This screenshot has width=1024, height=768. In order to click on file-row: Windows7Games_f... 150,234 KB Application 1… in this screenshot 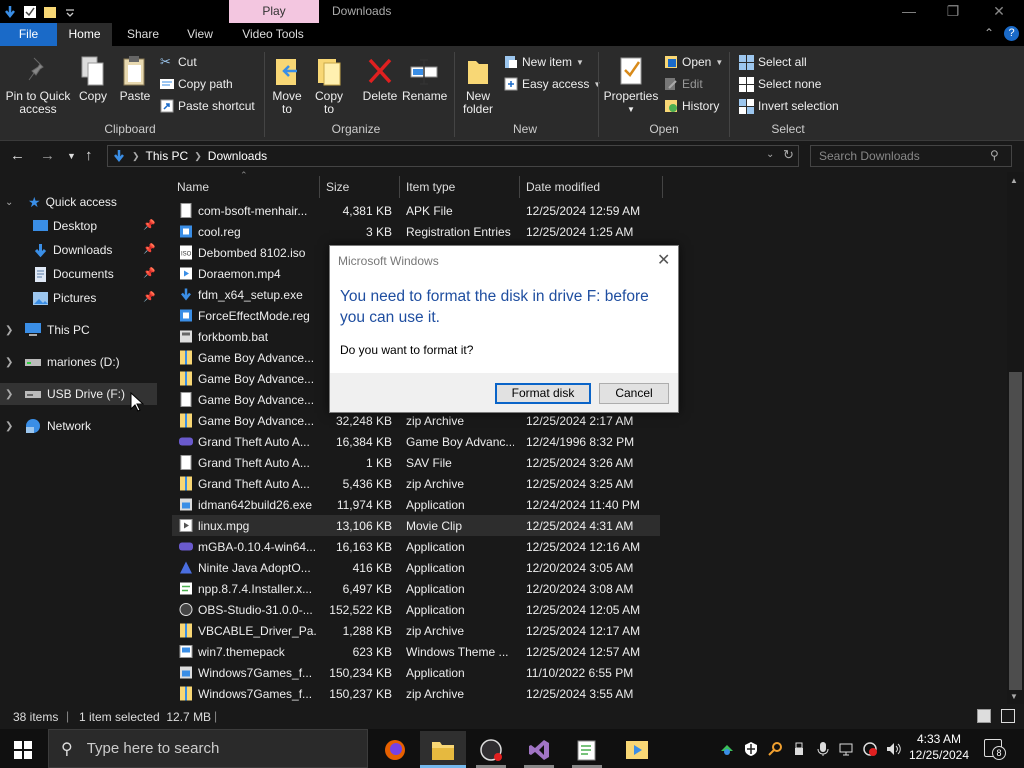, I will do `click(416, 672)`.